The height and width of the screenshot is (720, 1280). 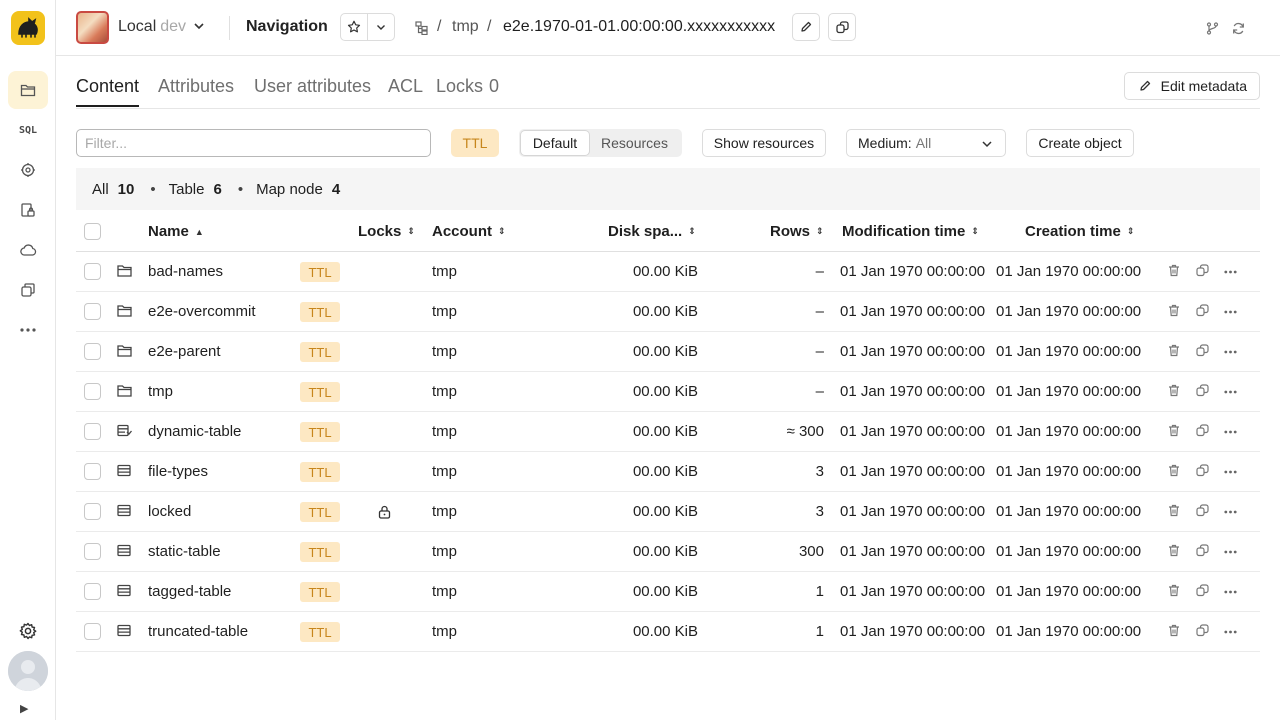 I want to click on breadcrumb-current: e2e.1970-01-01.00:00:00.xxxxxxxxxxx, so click(x=639, y=27).